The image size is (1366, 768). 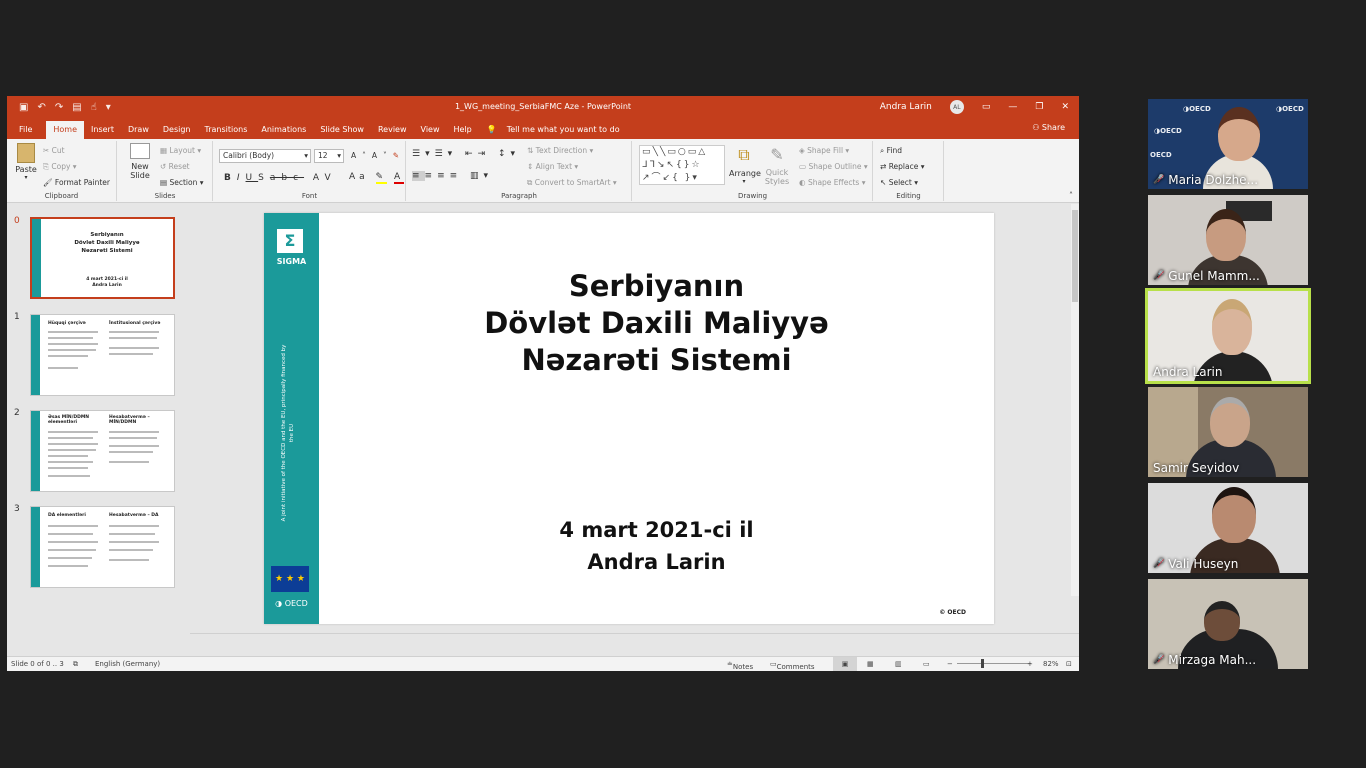 What do you see at coordinates (280, 178) in the screenshot?
I see `font-style-buttons: BIUSabc AV` at bounding box center [280, 178].